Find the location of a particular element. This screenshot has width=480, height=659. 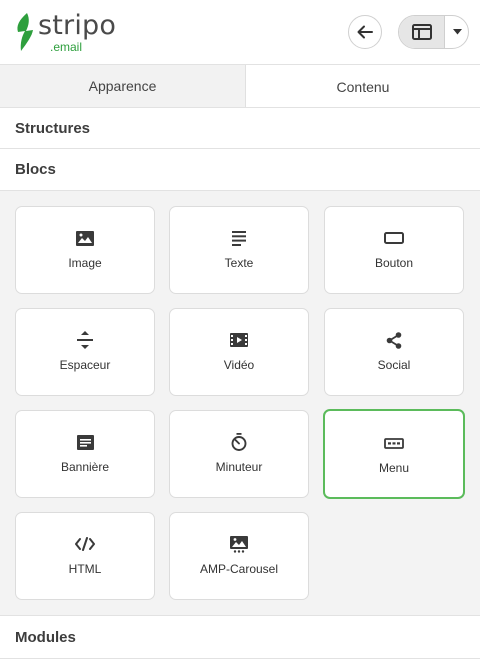

block-label: AMP-Carousel is located at coordinates (239, 569).